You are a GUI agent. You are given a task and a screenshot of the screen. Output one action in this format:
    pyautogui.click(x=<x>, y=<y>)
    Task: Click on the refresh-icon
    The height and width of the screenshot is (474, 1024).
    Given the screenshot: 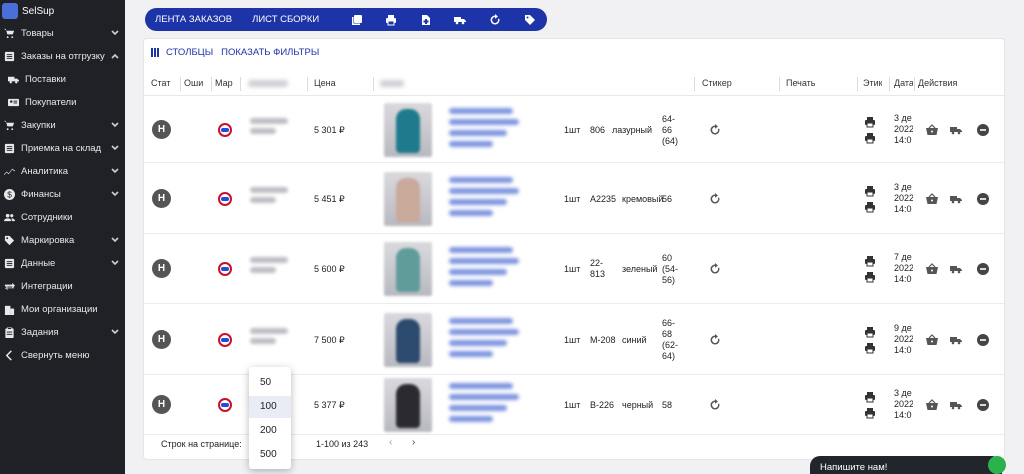 What is the action you would take?
    pyautogui.click(x=495, y=20)
    